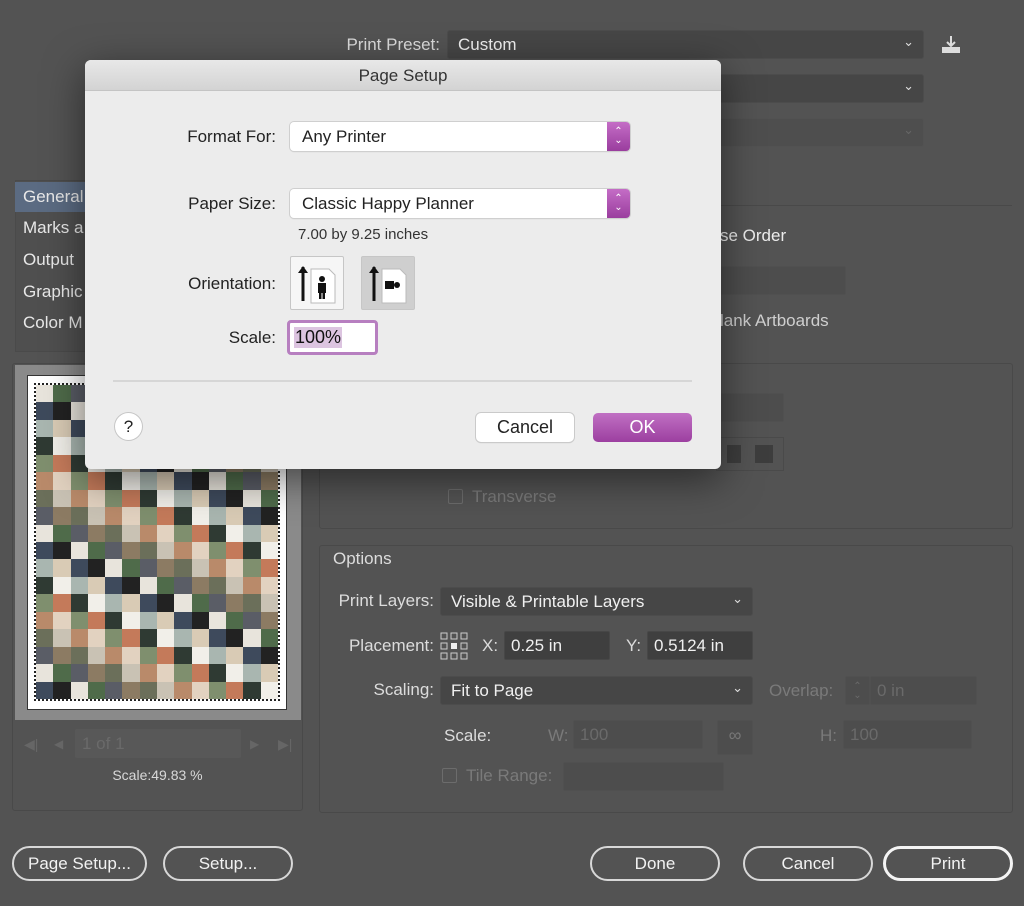 The image size is (1024, 906). I want to click on print-layers-dropdown: Visible & Printable Layers ⌄, so click(596, 601).